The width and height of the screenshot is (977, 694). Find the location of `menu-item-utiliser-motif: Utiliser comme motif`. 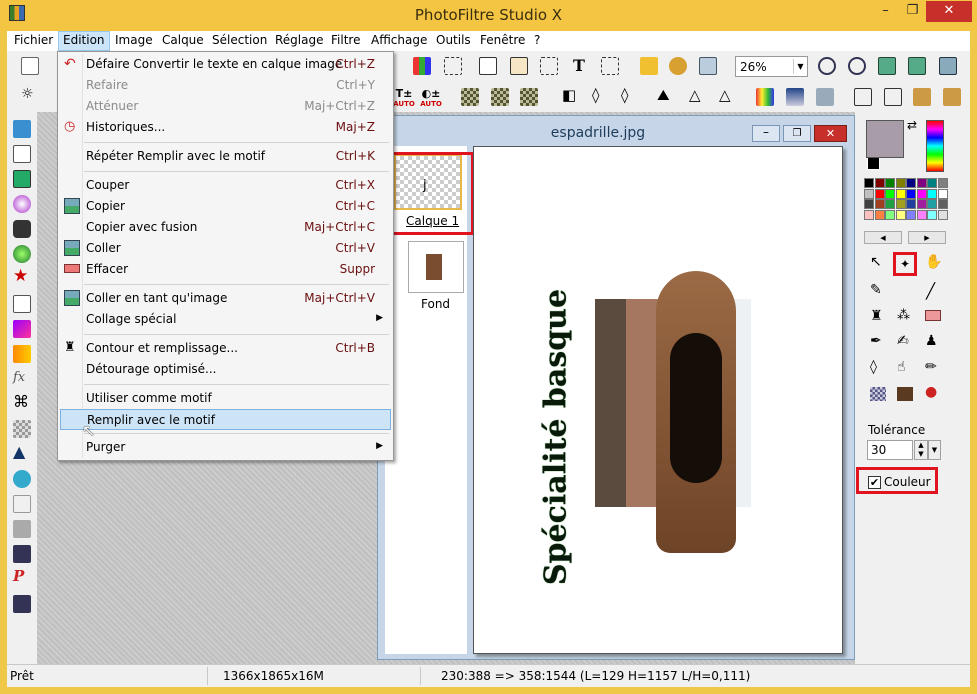

menu-item-utiliser-motif: Utiliser comme motif is located at coordinates (225, 398).